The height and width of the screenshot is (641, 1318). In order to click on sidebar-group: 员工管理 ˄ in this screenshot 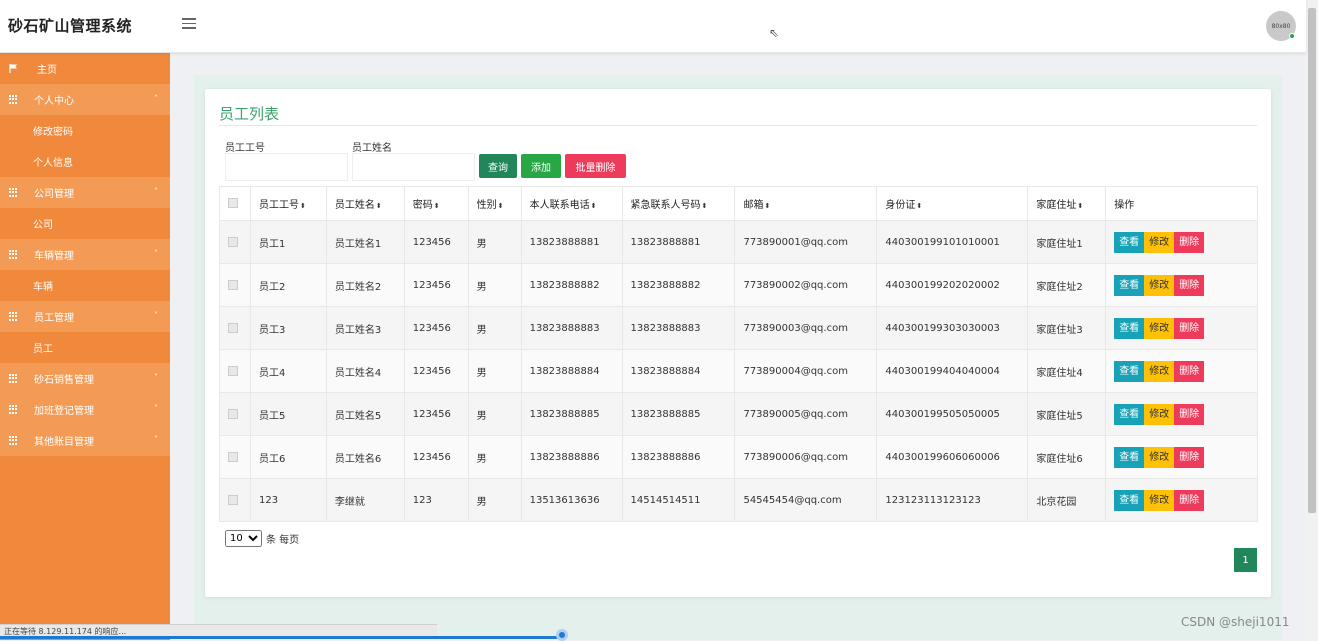, I will do `click(85, 316)`.